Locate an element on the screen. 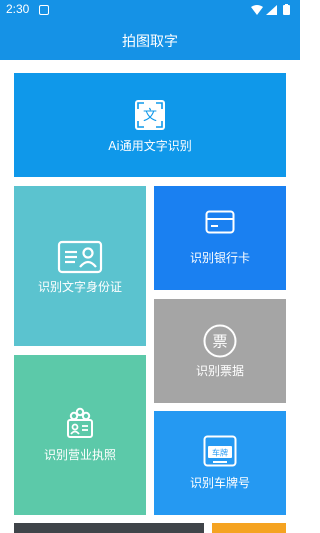 The height and width of the screenshot is (533, 320). id-card-label: 识别文字身份证 is located at coordinates (79, 287).